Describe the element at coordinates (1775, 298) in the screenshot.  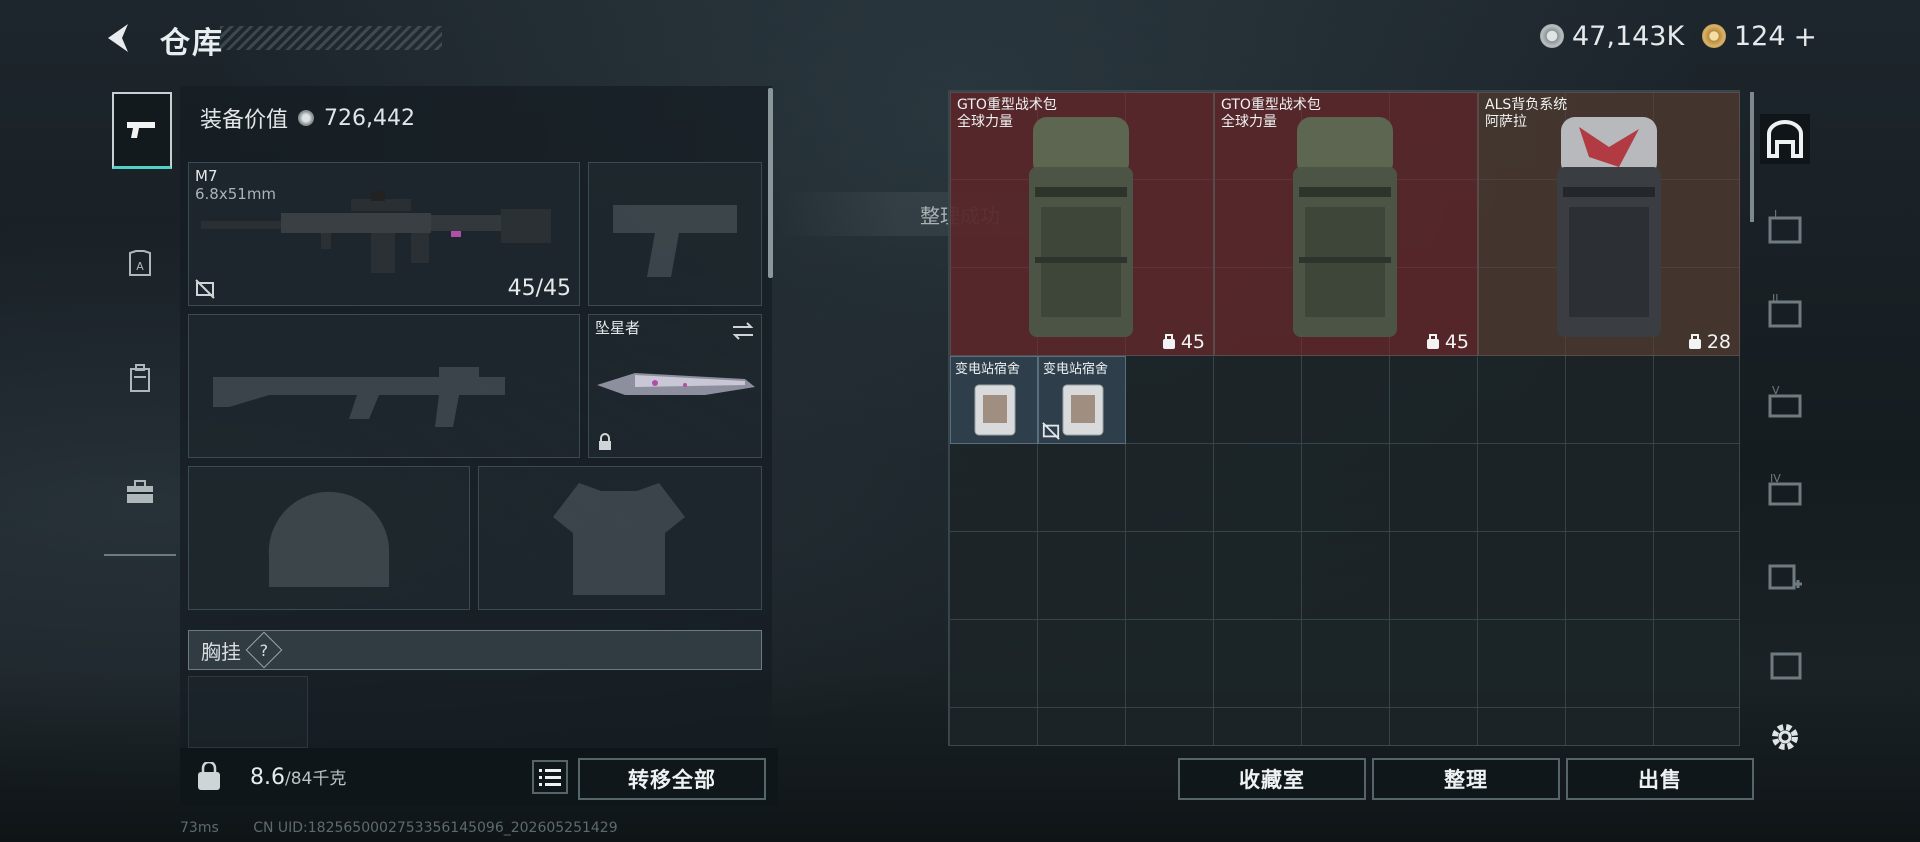
I see `svg-text: II` at that location.